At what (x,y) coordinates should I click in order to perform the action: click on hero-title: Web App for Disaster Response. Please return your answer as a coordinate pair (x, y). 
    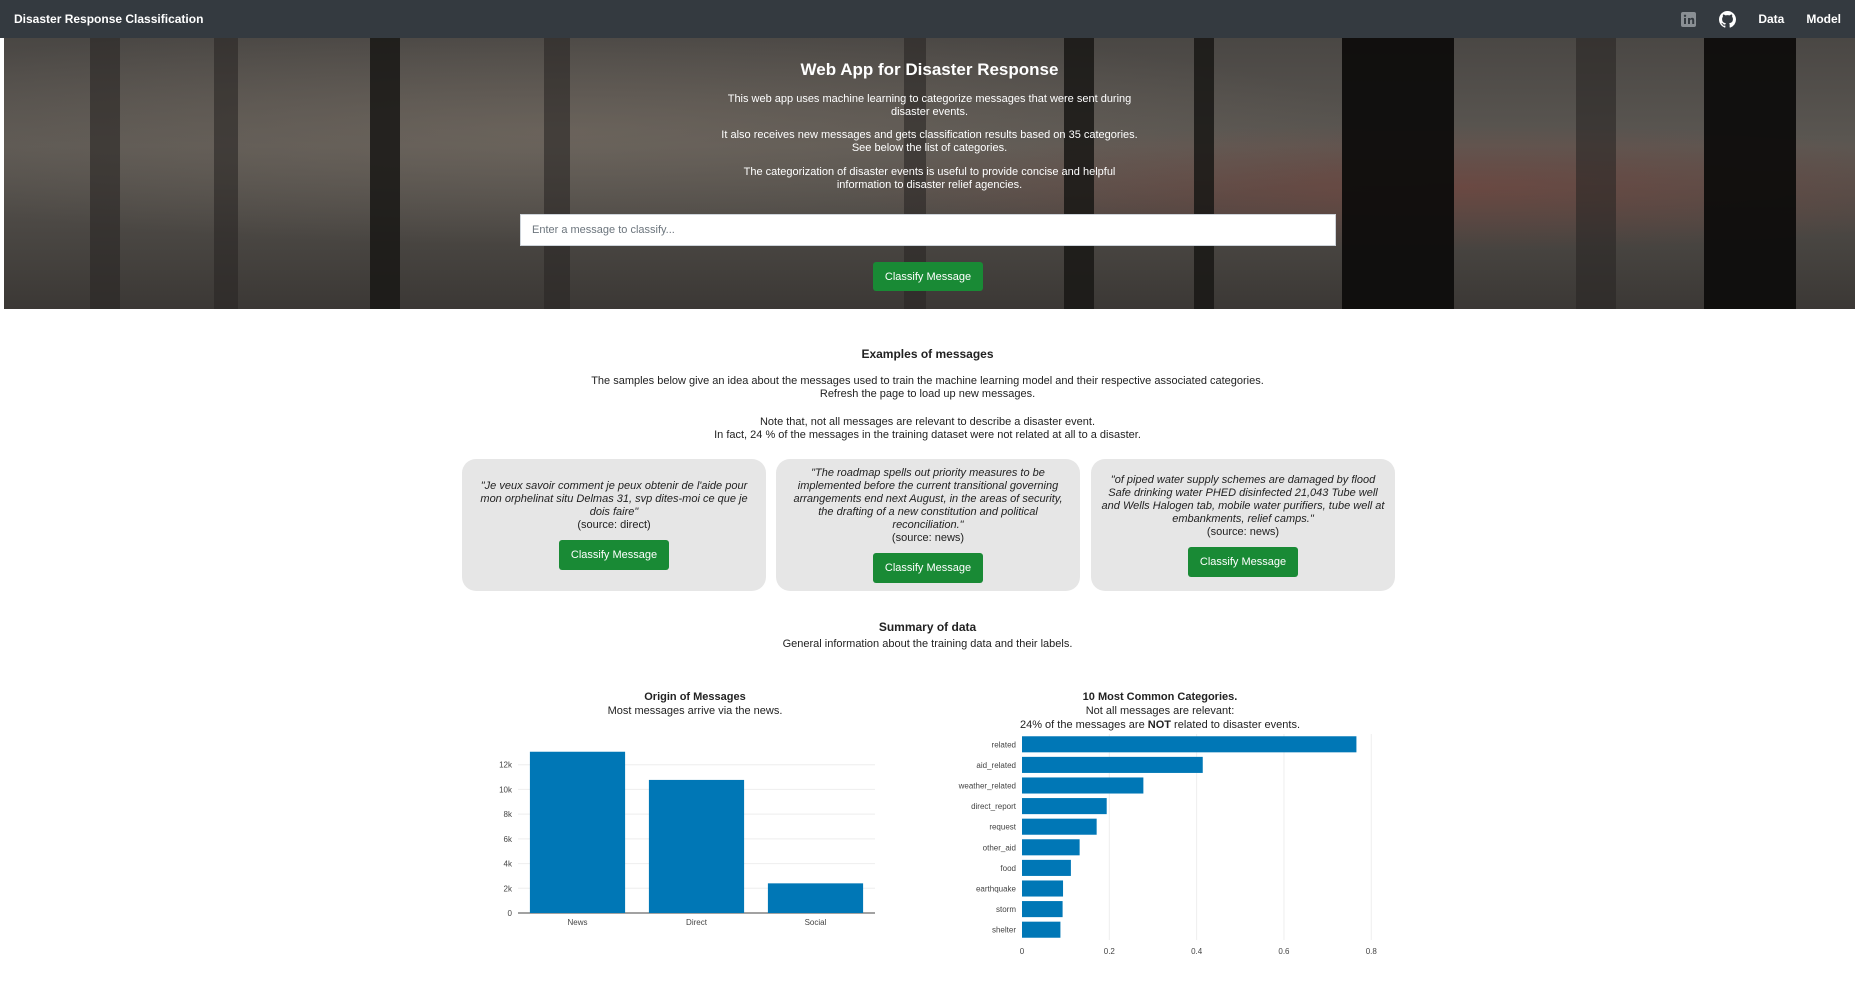
    Looking at the image, I should click on (929, 69).